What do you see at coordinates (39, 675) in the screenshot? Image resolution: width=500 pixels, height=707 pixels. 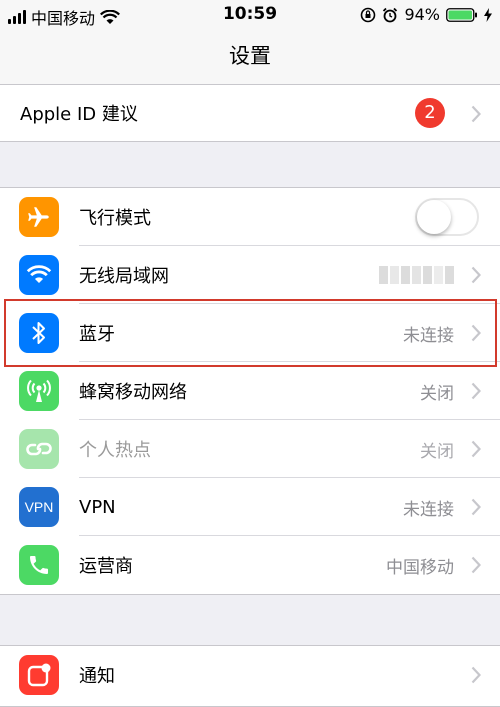 I see `notification-icon` at bounding box center [39, 675].